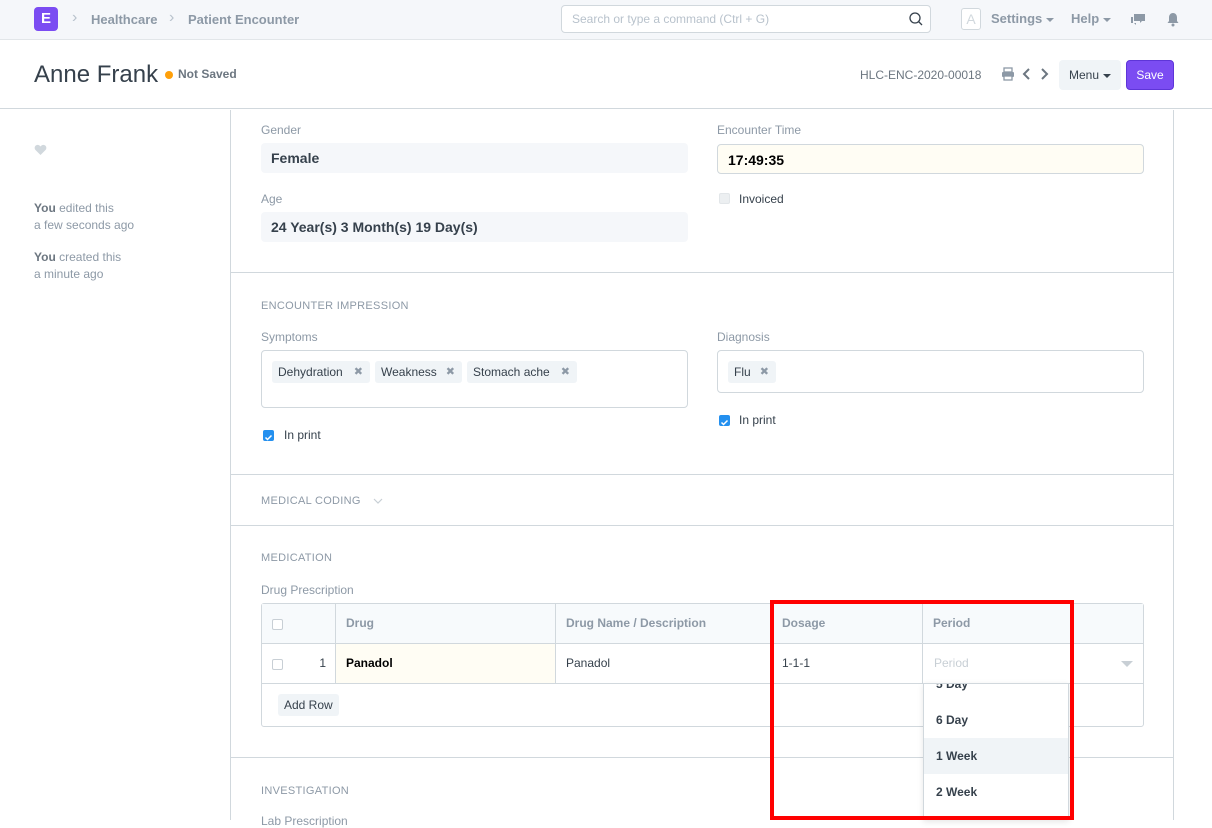 This screenshot has height=828, width=1212. Describe the element at coordinates (378, 501) in the screenshot. I see `chevron-down-icon` at that location.